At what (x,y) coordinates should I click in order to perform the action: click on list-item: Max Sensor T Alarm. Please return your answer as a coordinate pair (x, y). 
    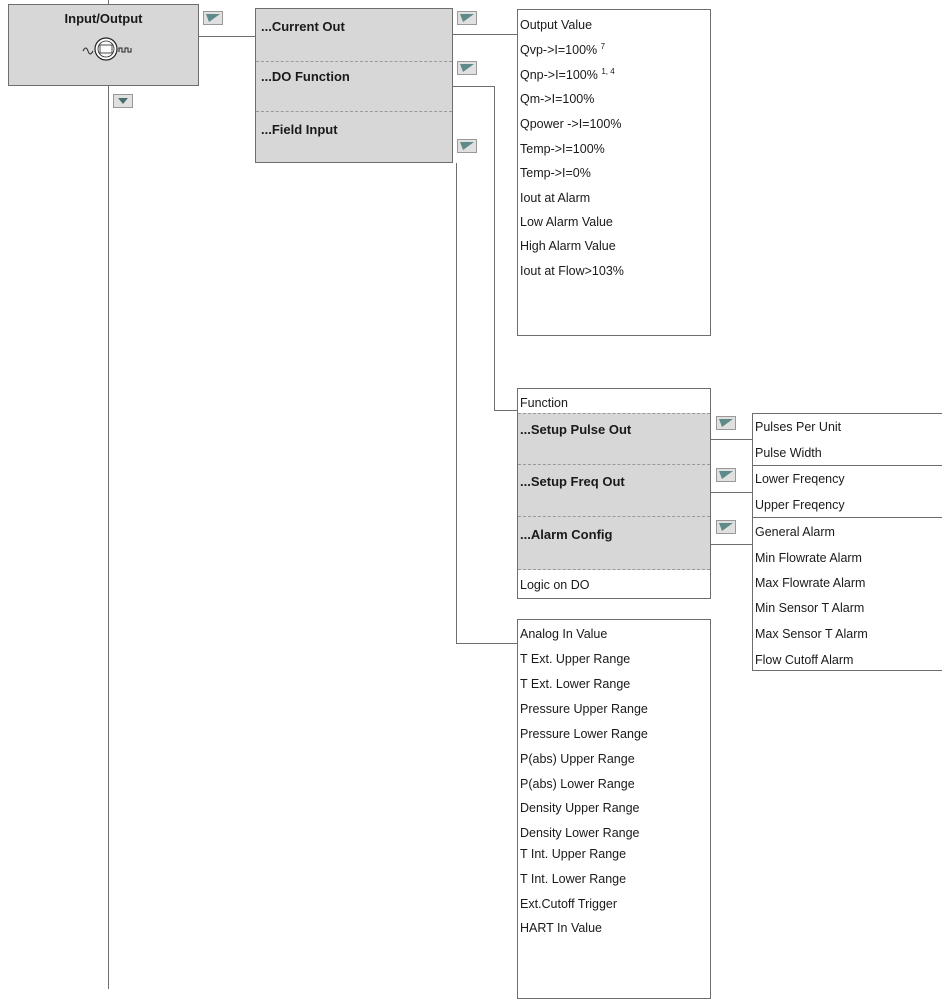
    Looking at the image, I should click on (811, 634).